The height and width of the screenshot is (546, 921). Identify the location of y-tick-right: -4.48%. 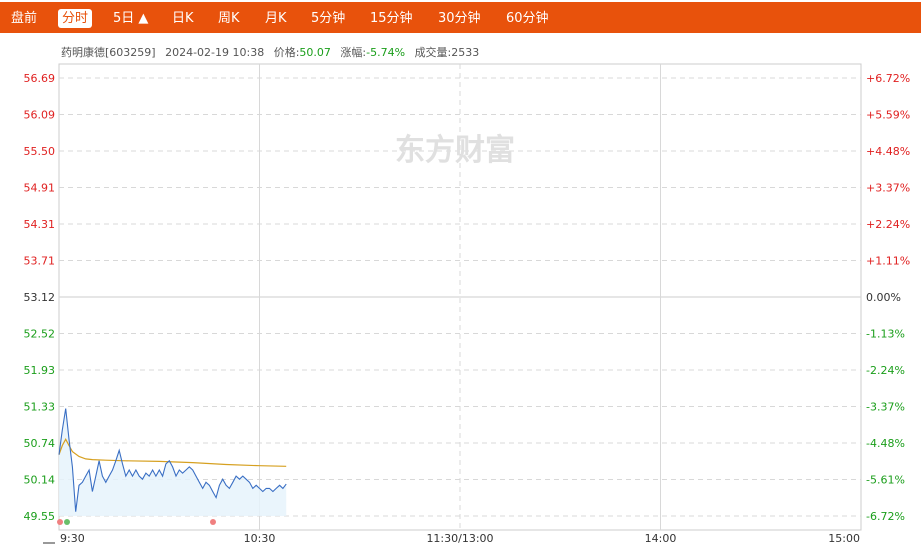
(885, 443).